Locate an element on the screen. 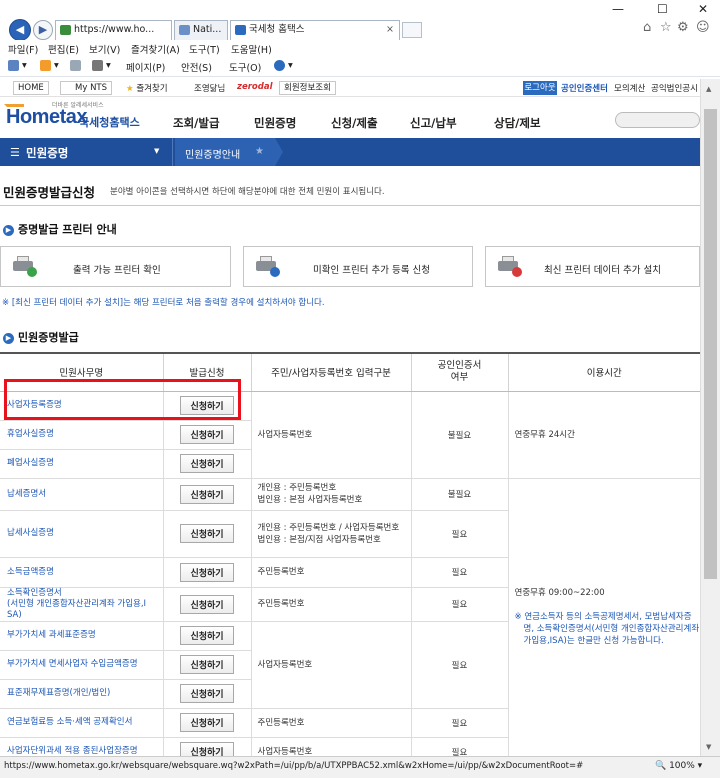 The height and width of the screenshot is (778, 720). vertical-scrollbar: ▲ ▼ is located at coordinates (710, 417).